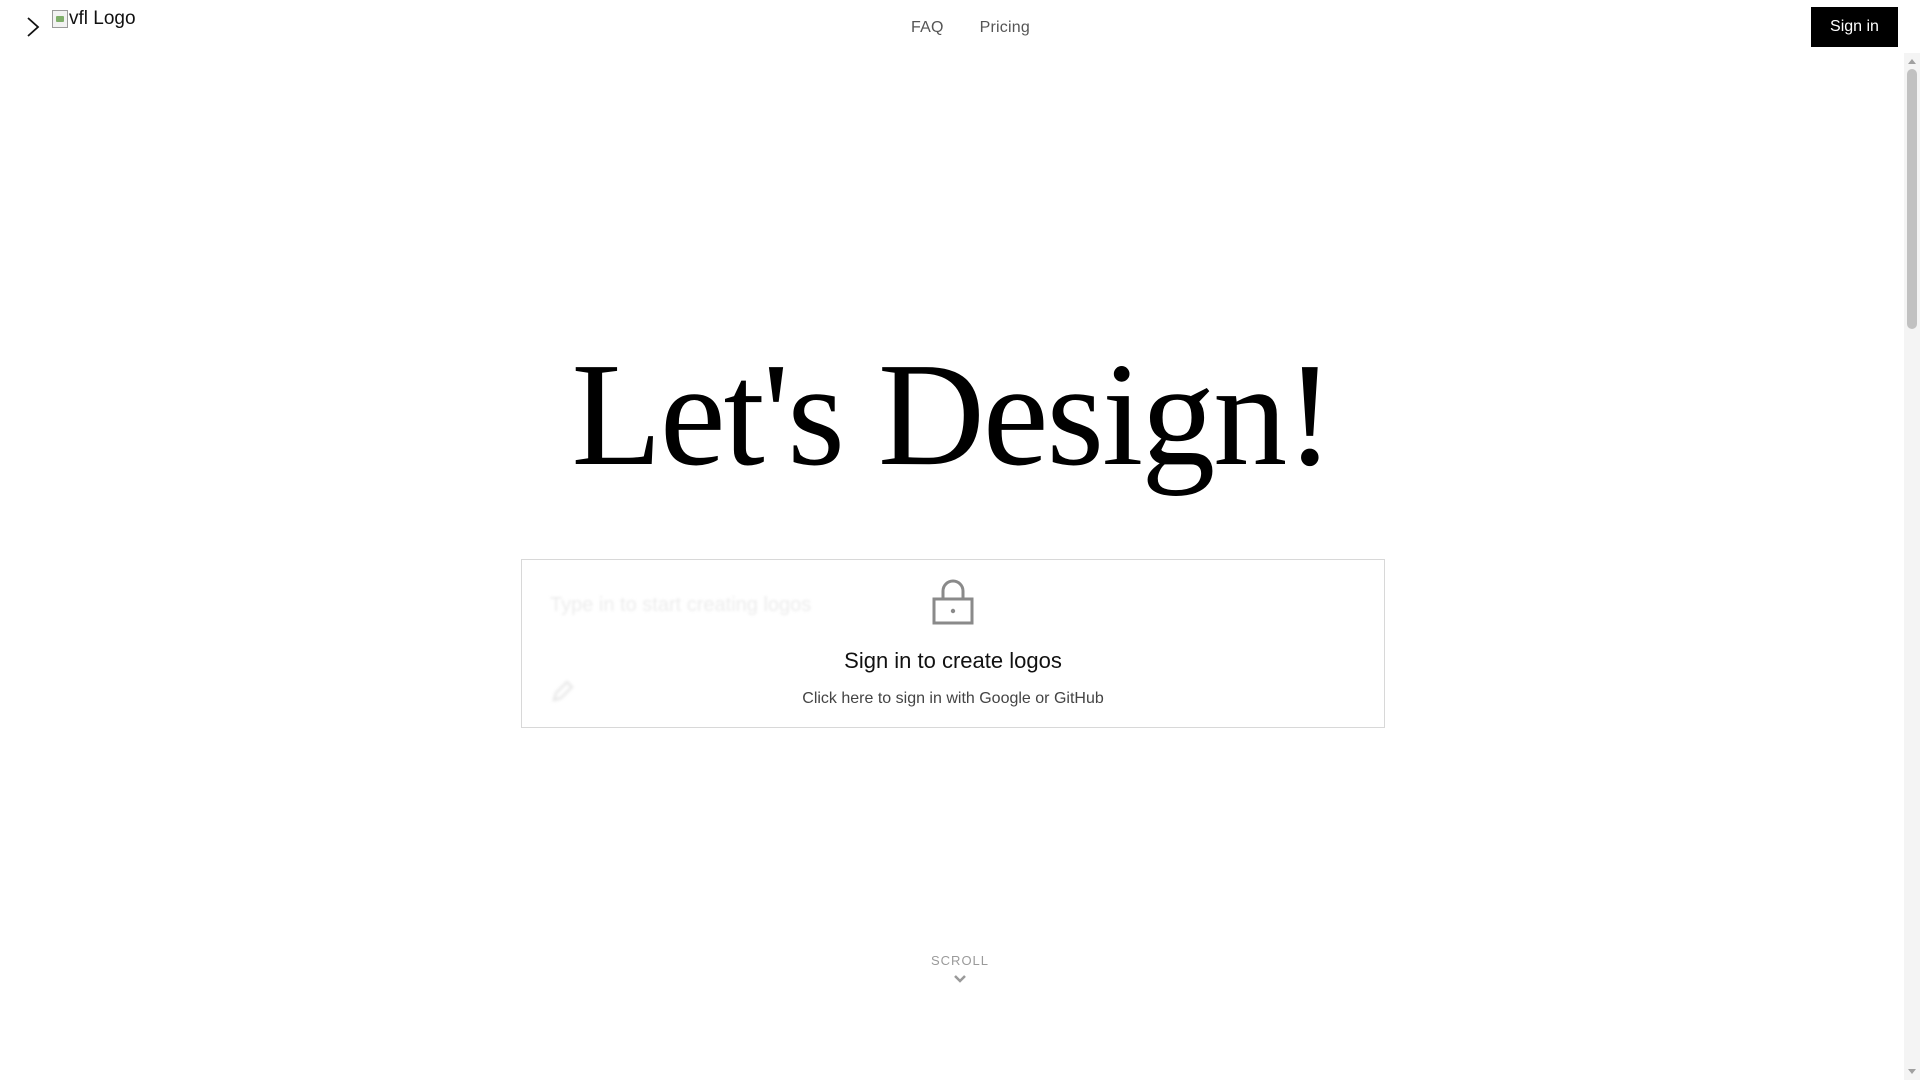 The height and width of the screenshot is (1080, 1920). Describe the element at coordinates (681, 605) in the screenshot. I see `blurred-prompt-placeholder: Type in to start creating logos` at that location.